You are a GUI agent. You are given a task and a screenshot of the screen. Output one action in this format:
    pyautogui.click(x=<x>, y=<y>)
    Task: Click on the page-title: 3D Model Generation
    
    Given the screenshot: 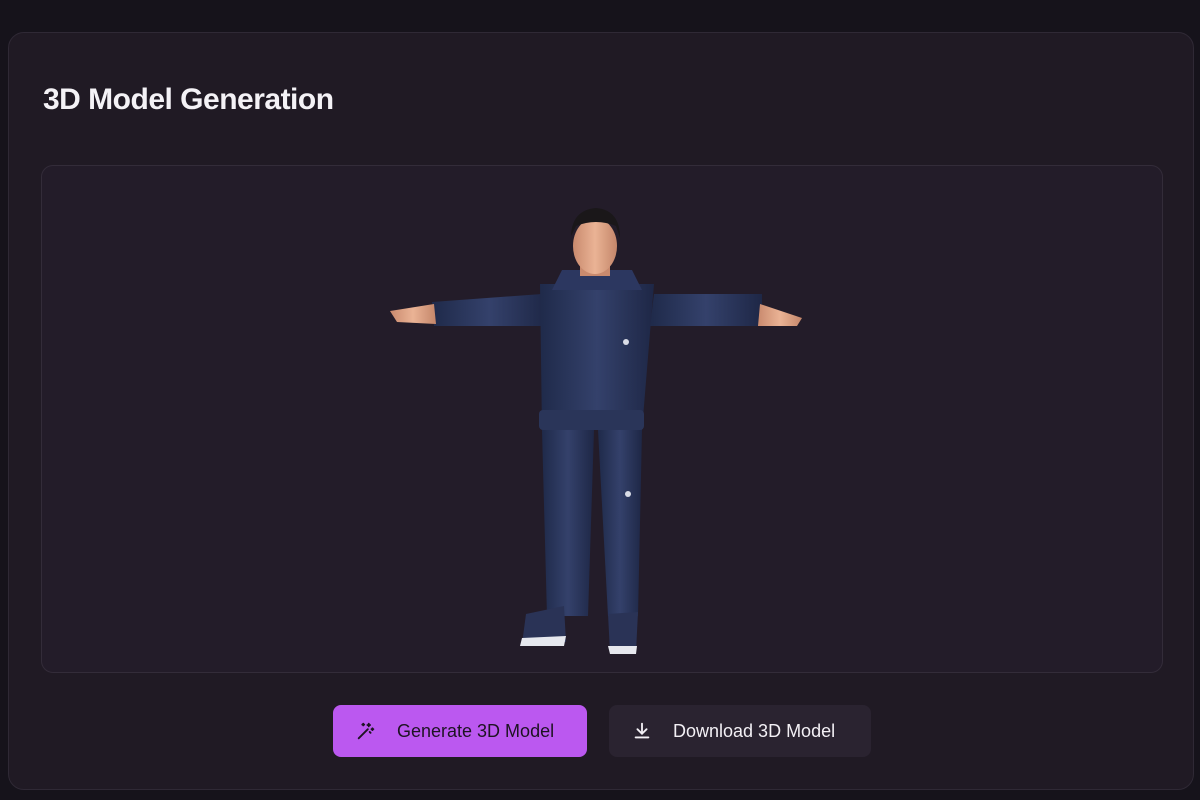 What is the action you would take?
    pyautogui.click(x=188, y=99)
    